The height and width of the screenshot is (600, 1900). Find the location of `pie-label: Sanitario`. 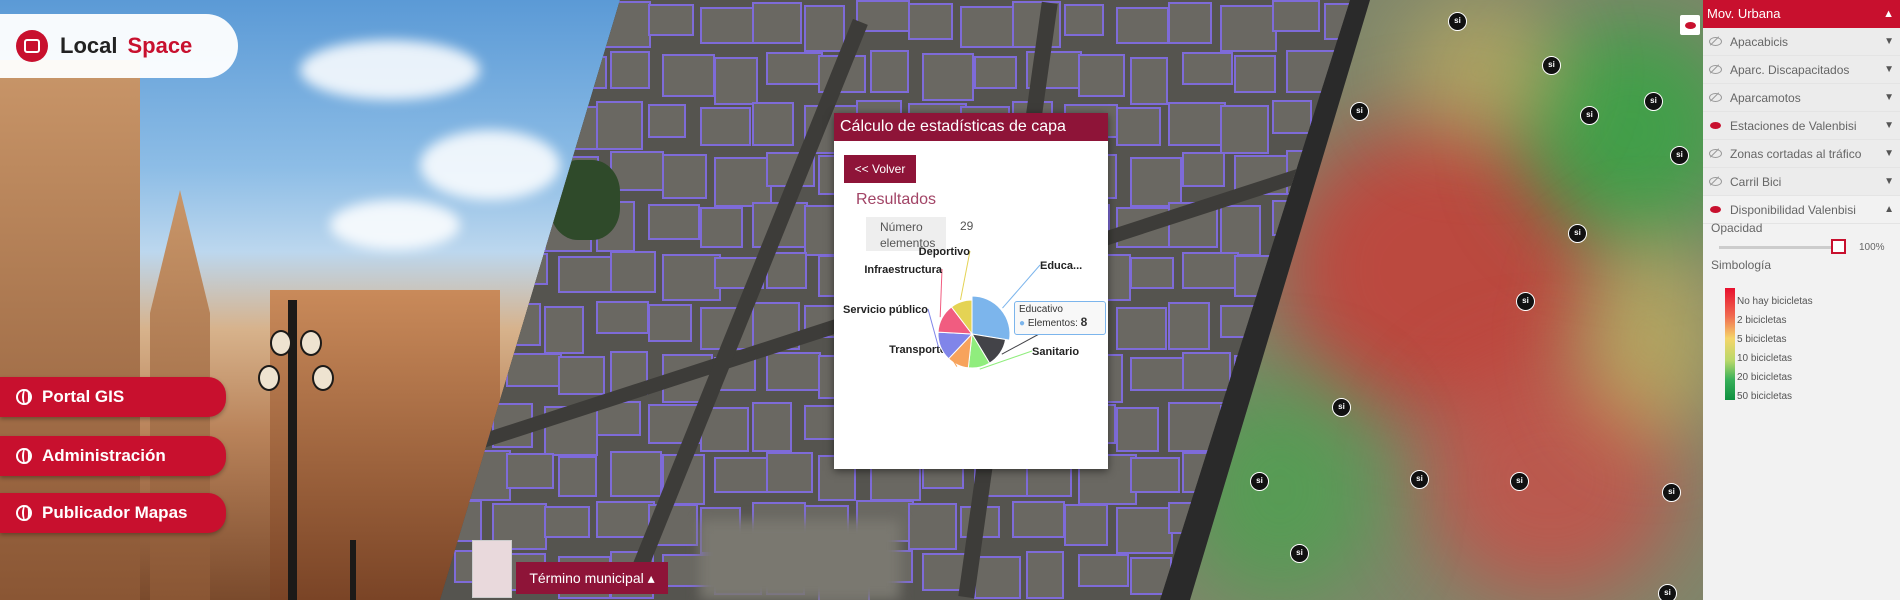

pie-label: Sanitario is located at coordinates (1055, 352).